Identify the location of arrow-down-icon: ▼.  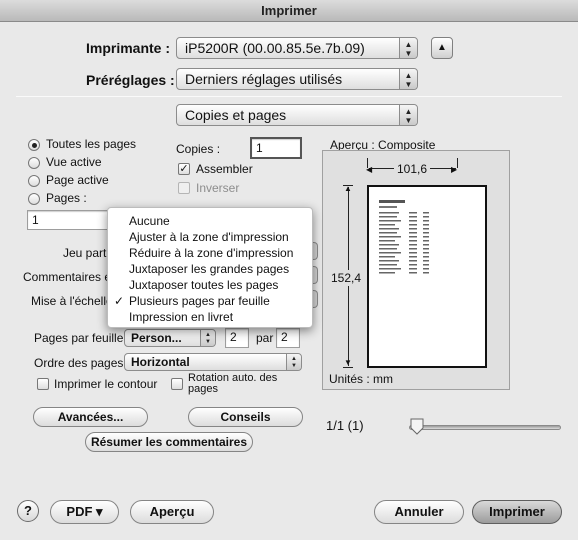
(348, 362).